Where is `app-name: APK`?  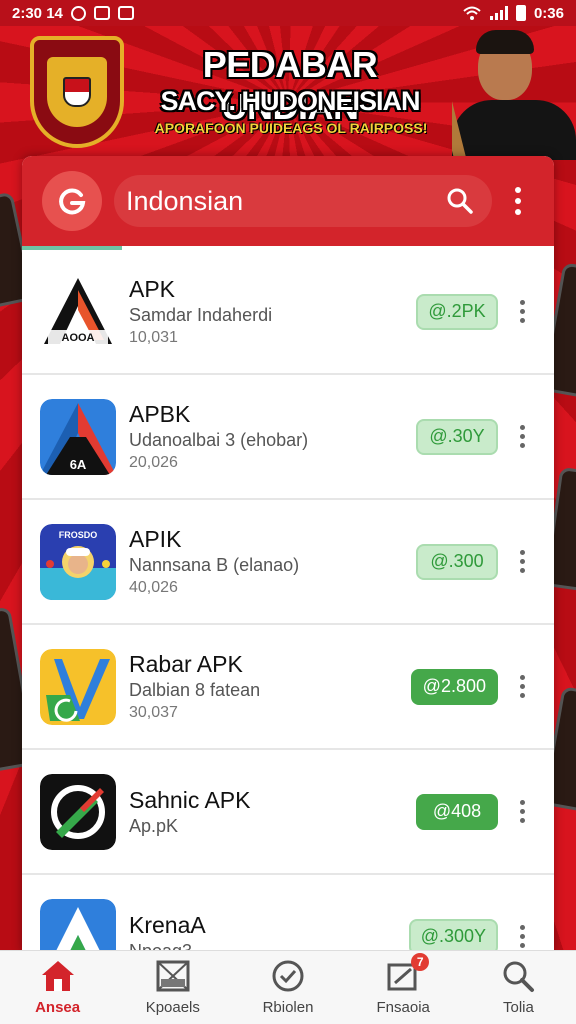
app-name: APK is located at coordinates (152, 288).